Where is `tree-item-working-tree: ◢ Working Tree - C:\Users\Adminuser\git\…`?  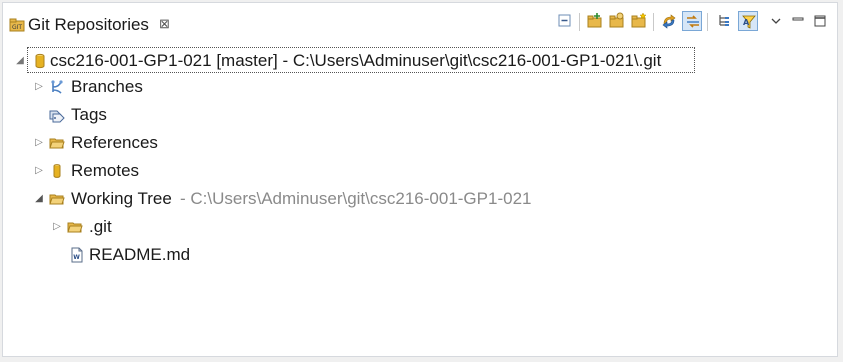
tree-item-working-tree: ◢ Working Tree - C:\Users\Adminuser\git\… is located at coordinates (306, 199).